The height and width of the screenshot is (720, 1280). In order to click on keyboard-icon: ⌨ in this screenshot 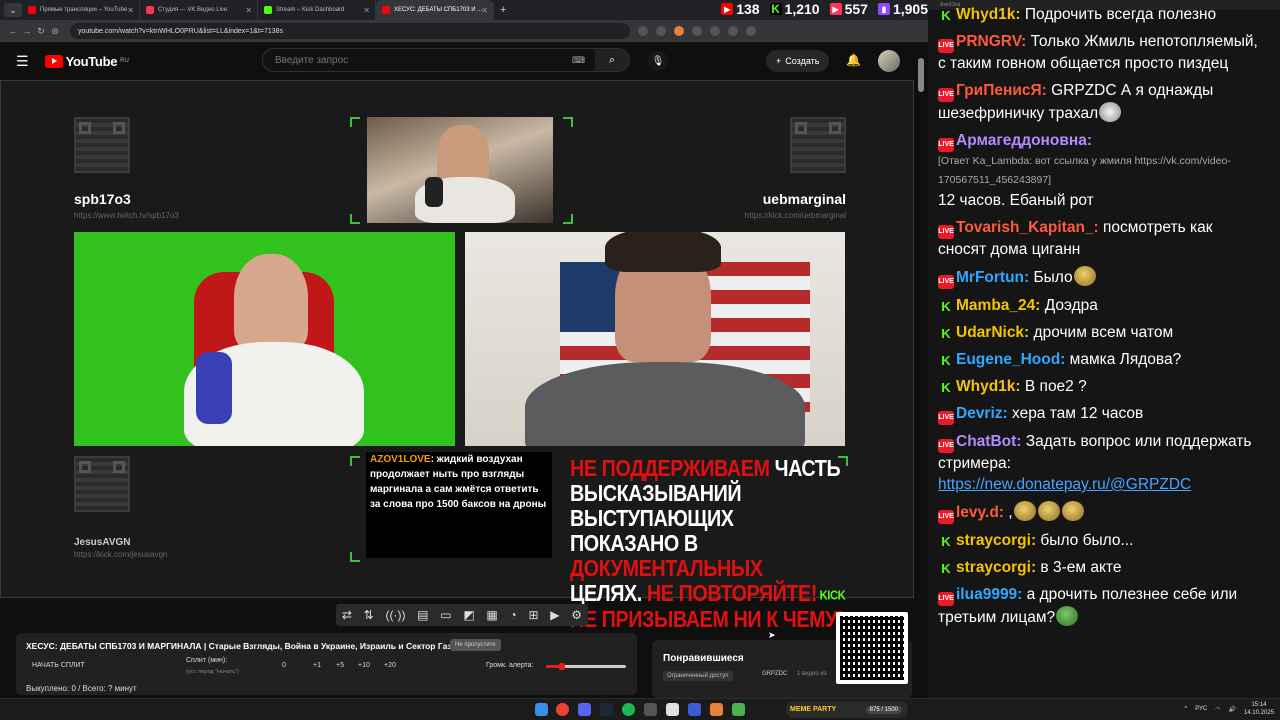, I will do `click(578, 60)`.